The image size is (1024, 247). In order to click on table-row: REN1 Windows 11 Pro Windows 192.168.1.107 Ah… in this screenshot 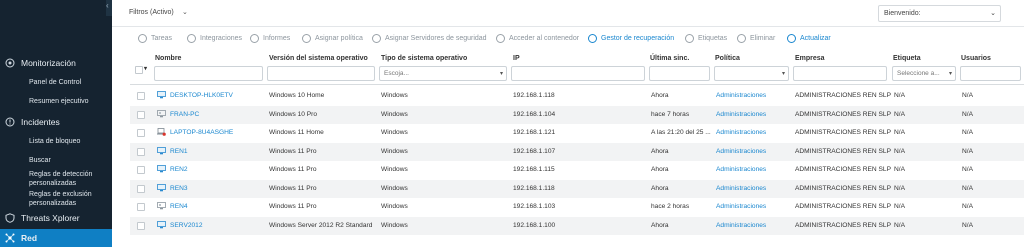, I will do `click(577, 151)`.